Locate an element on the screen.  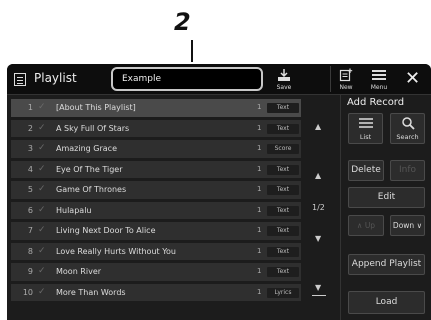
record-row: 1 ✓ [About This Playlist] 1 Text is located at coordinates (156, 108).